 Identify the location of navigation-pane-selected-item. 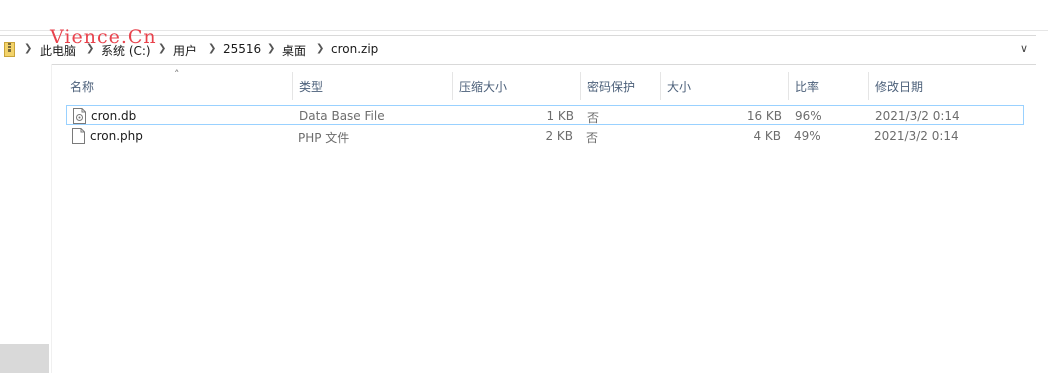
(24, 358).